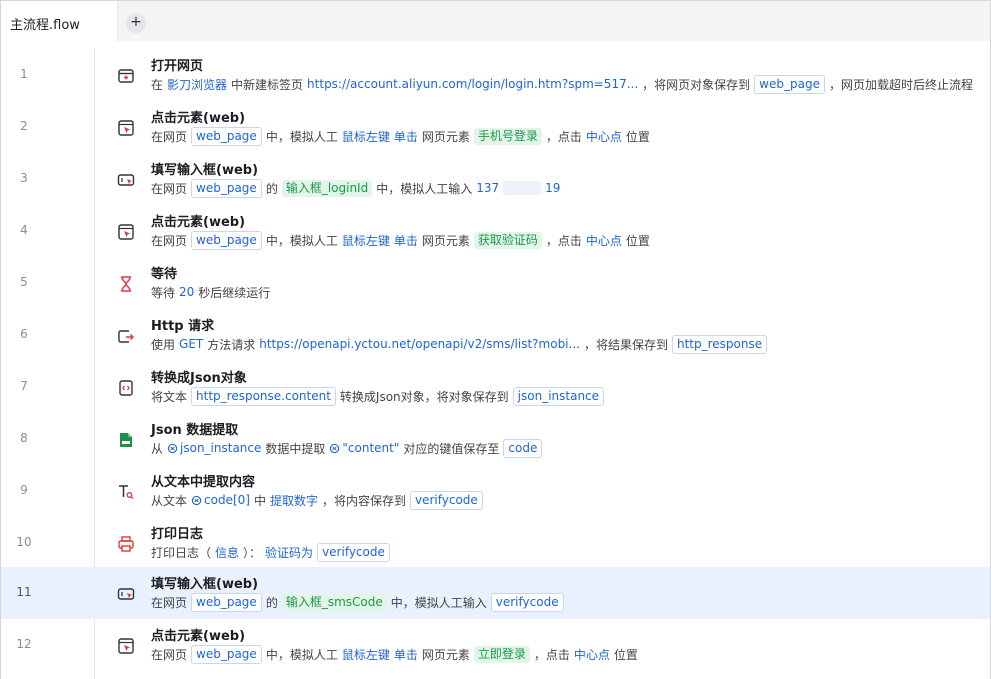 Image resolution: width=991 pixels, height=679 pixels. What do you see at coordinates (335, 448) in the screenshot?
I see `variable-icon` at bounding box center [335, 448].